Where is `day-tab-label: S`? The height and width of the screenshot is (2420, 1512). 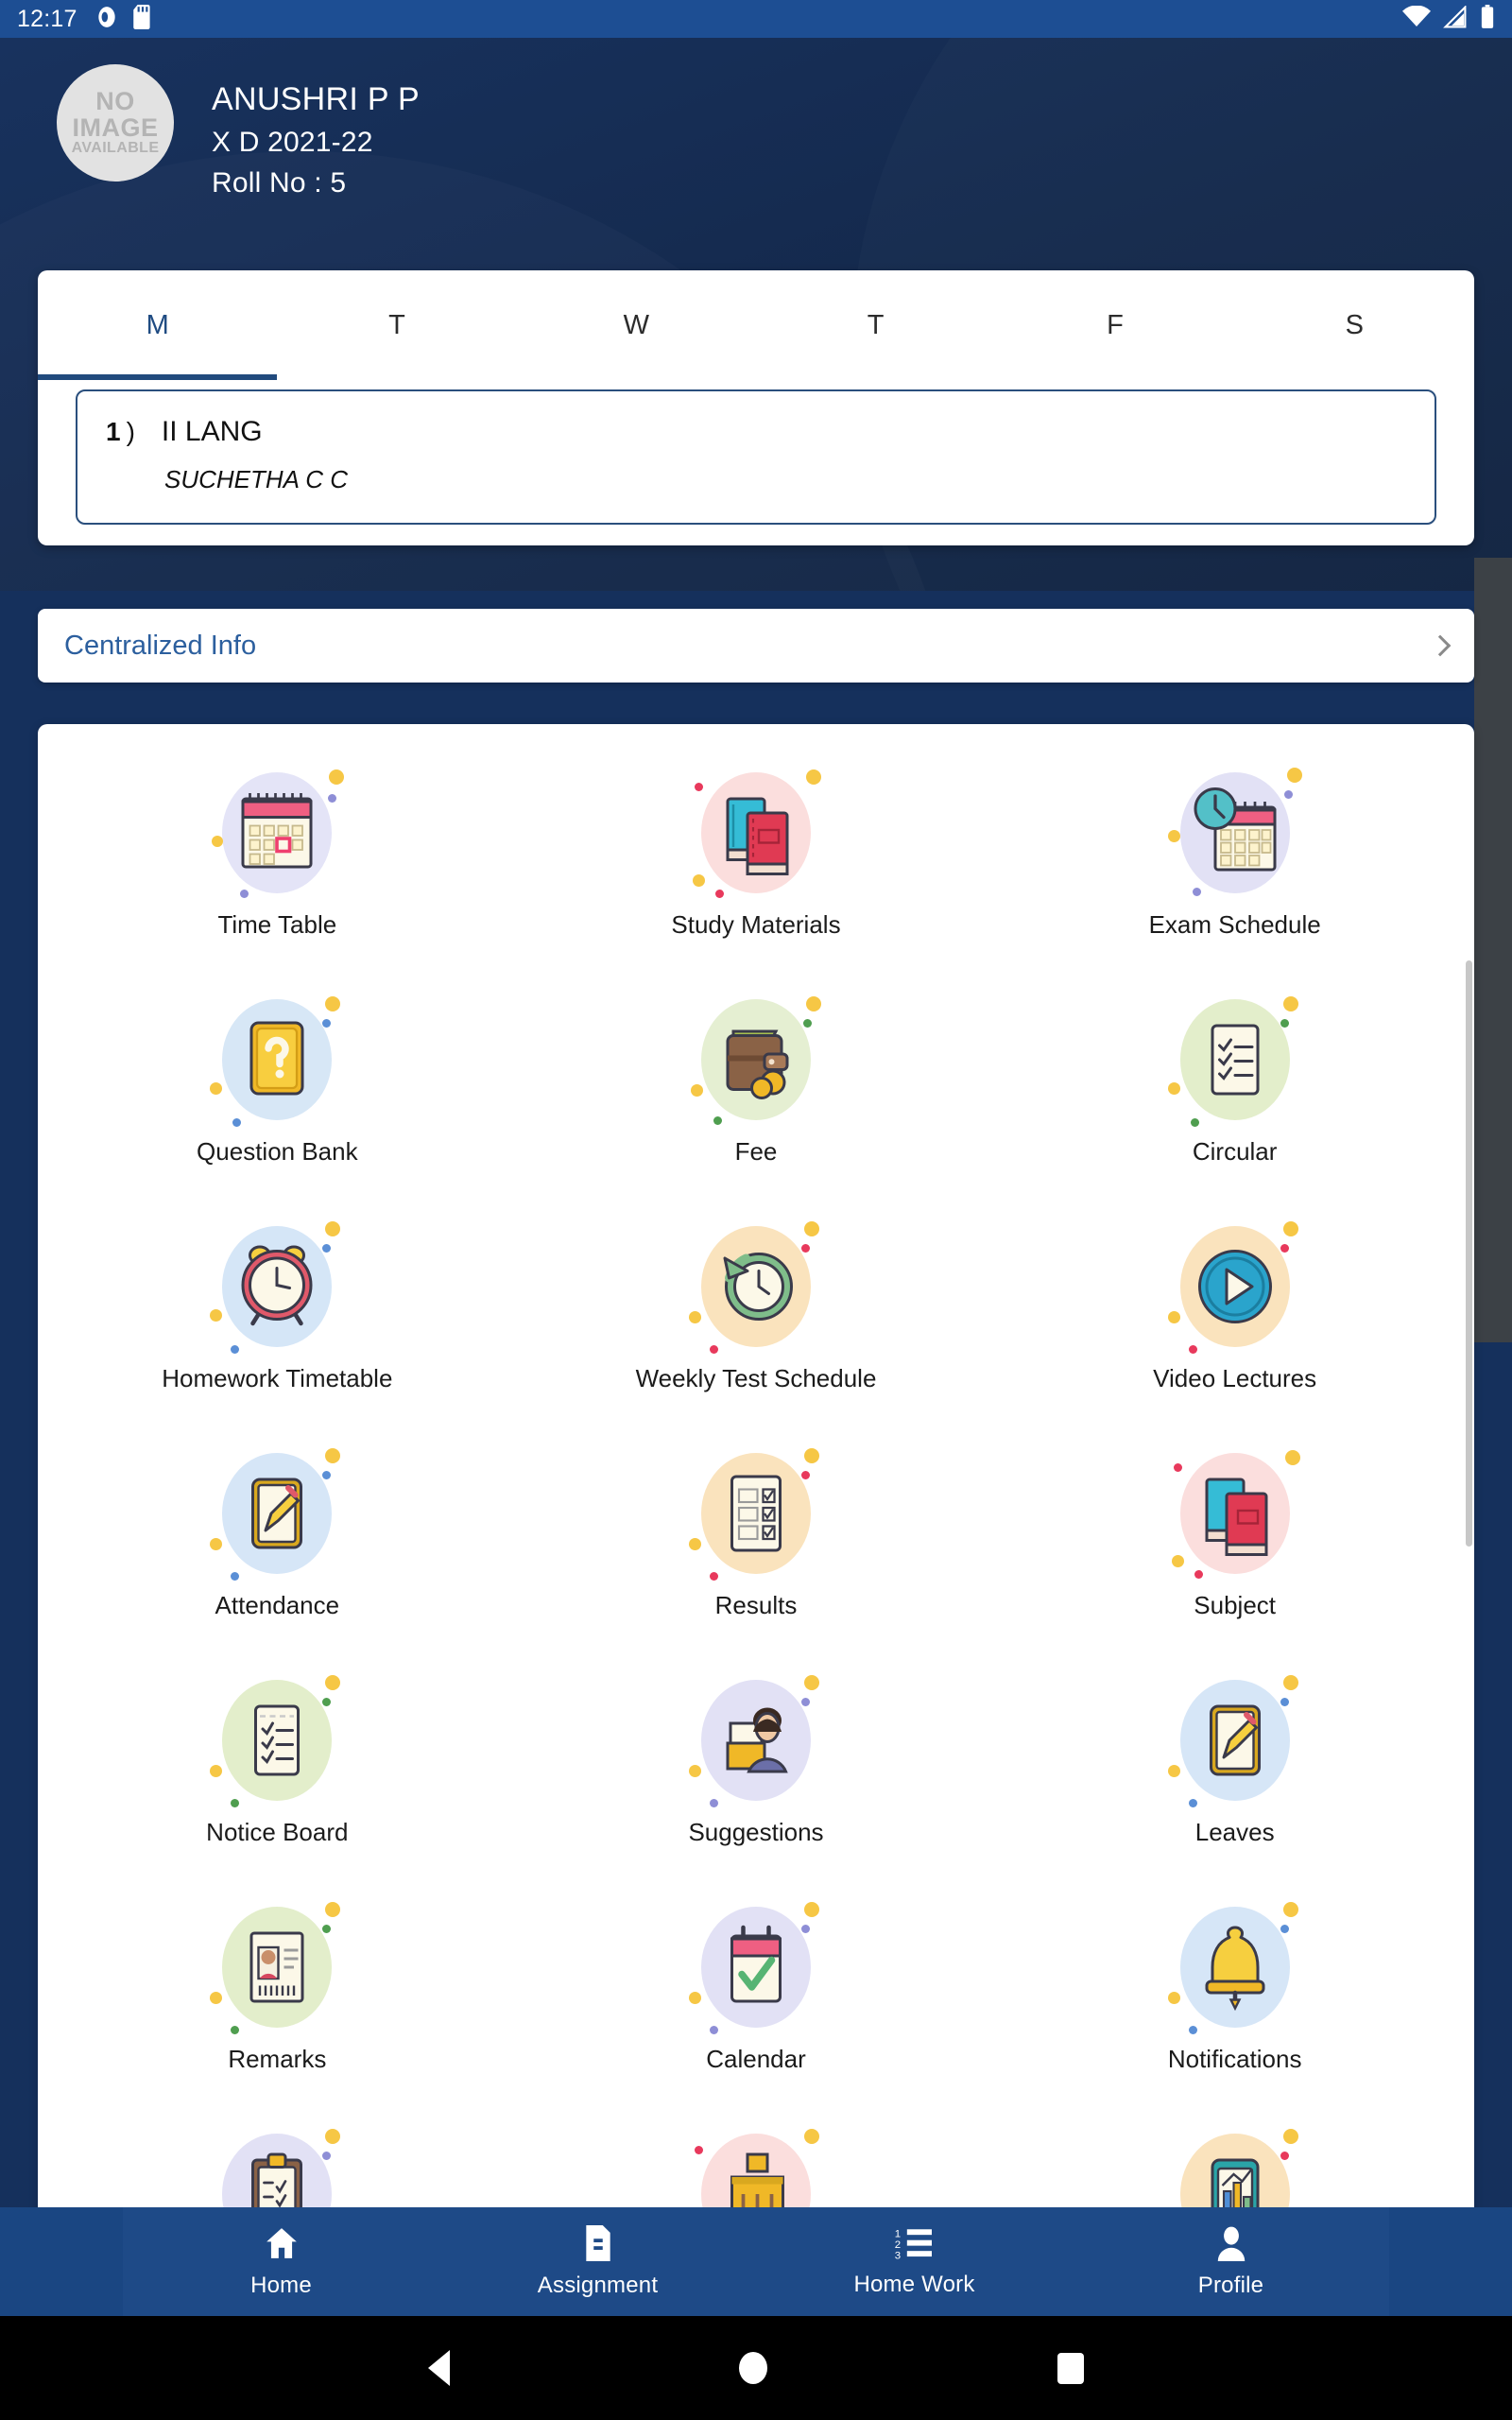 day-tab-label: S is located at coordinates (1354, 325).